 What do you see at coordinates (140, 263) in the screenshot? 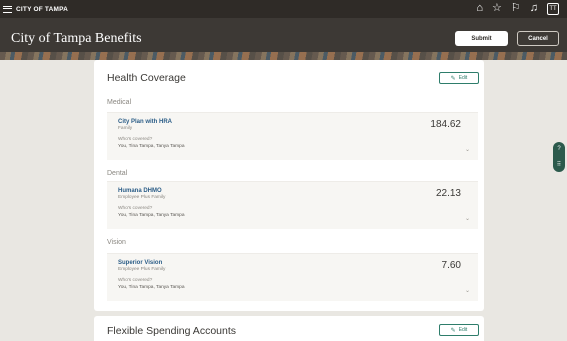
I see `plan-name: Superior Vision` at bounding box center [140, 263].